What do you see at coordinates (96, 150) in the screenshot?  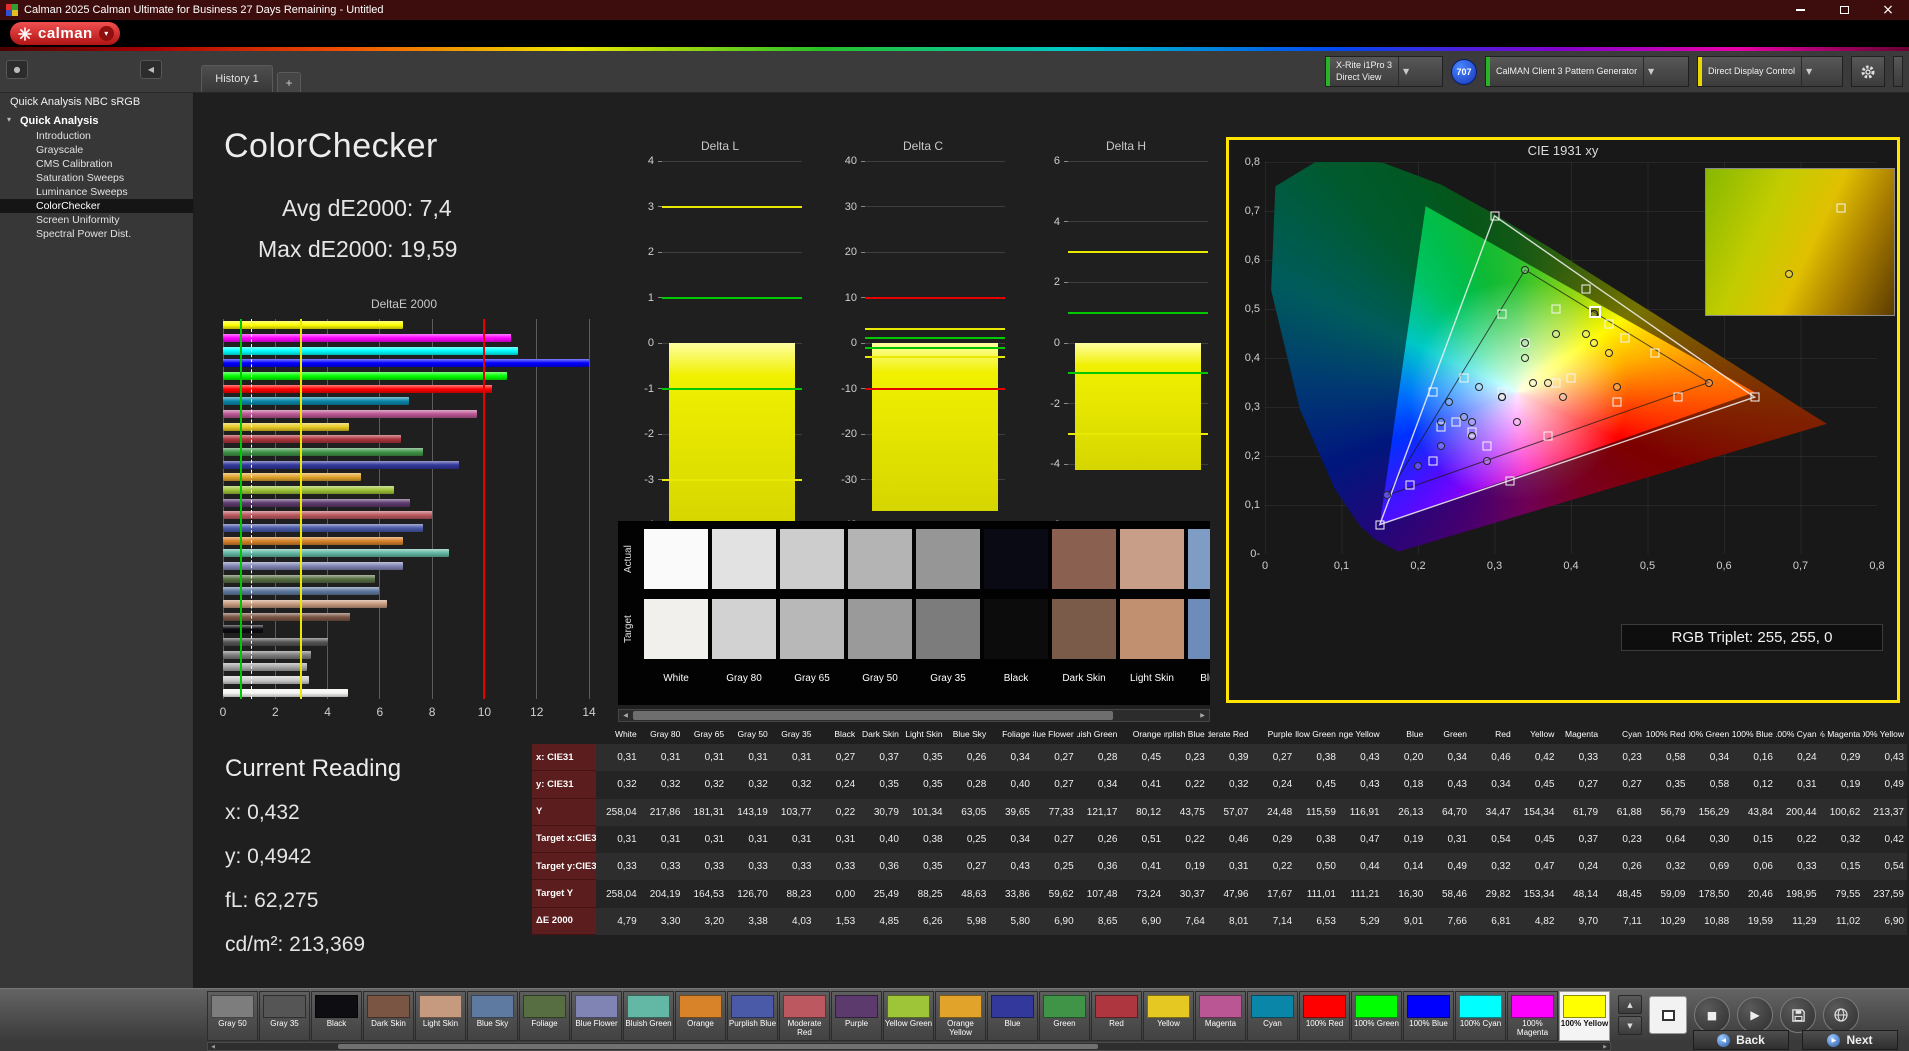 I see `sidebar-item-grayscale: Grayscale` at bounding box center [96, 150].